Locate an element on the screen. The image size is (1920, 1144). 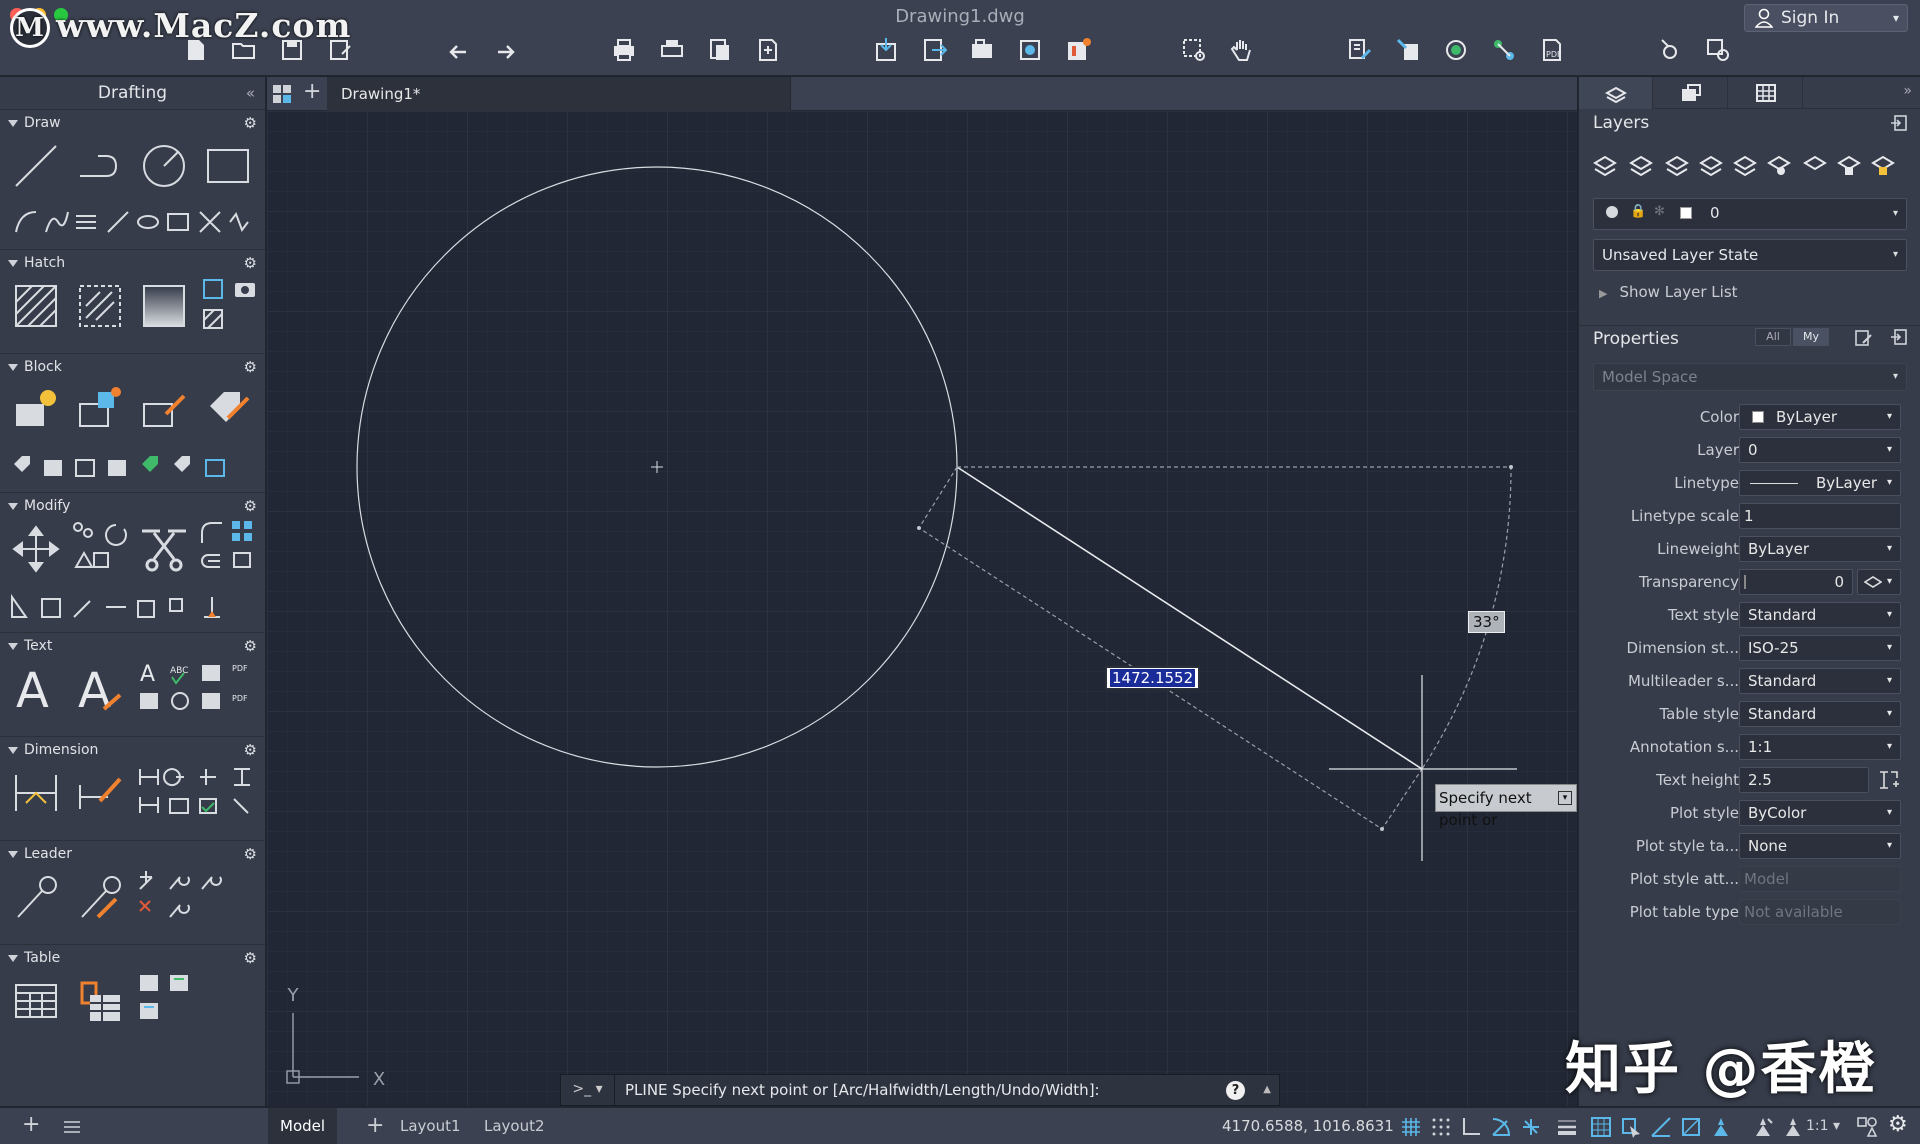
space-dropdown: Model Space ▾ is located at coordinates (1750, 377).